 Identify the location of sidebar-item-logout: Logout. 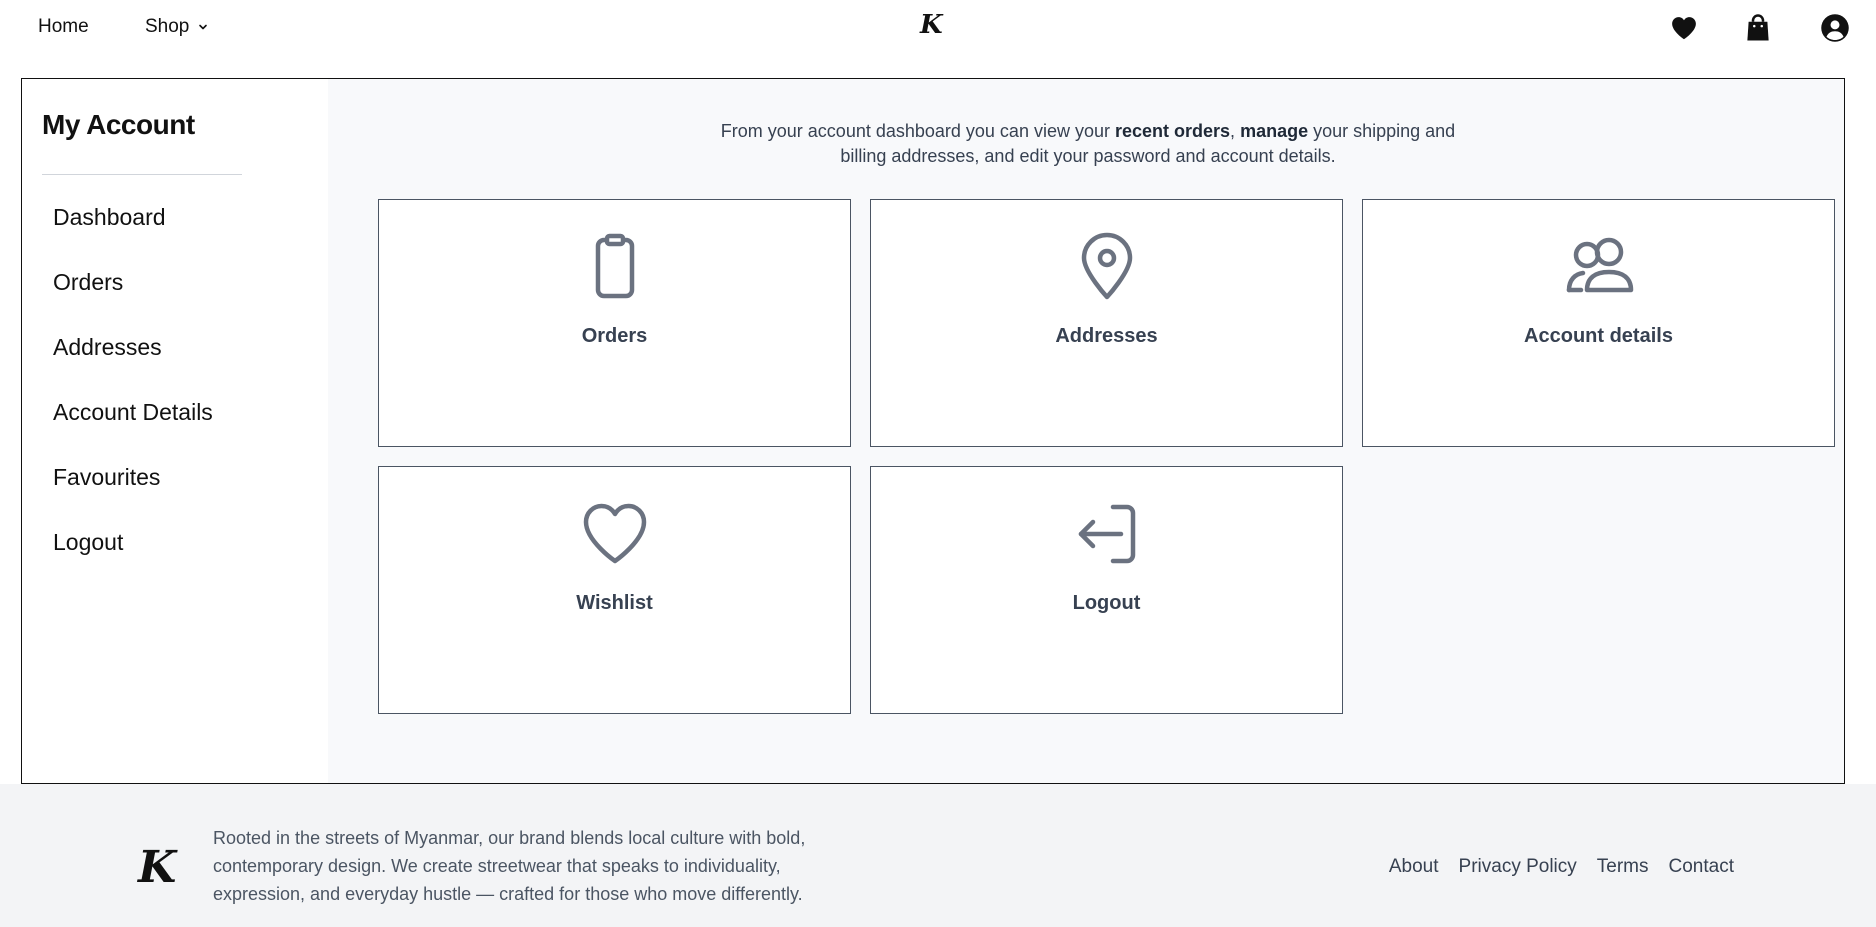
(88, 542).